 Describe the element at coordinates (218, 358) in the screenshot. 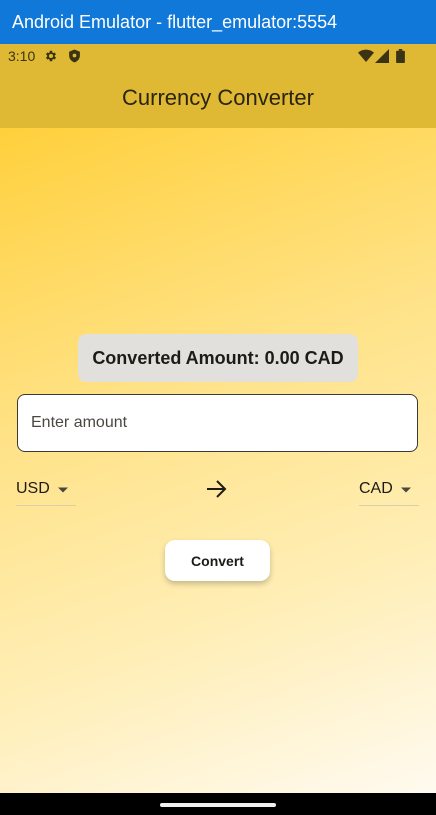

I see `converted-amount-label: Converted Amount: 0.00 CAD` at that location.